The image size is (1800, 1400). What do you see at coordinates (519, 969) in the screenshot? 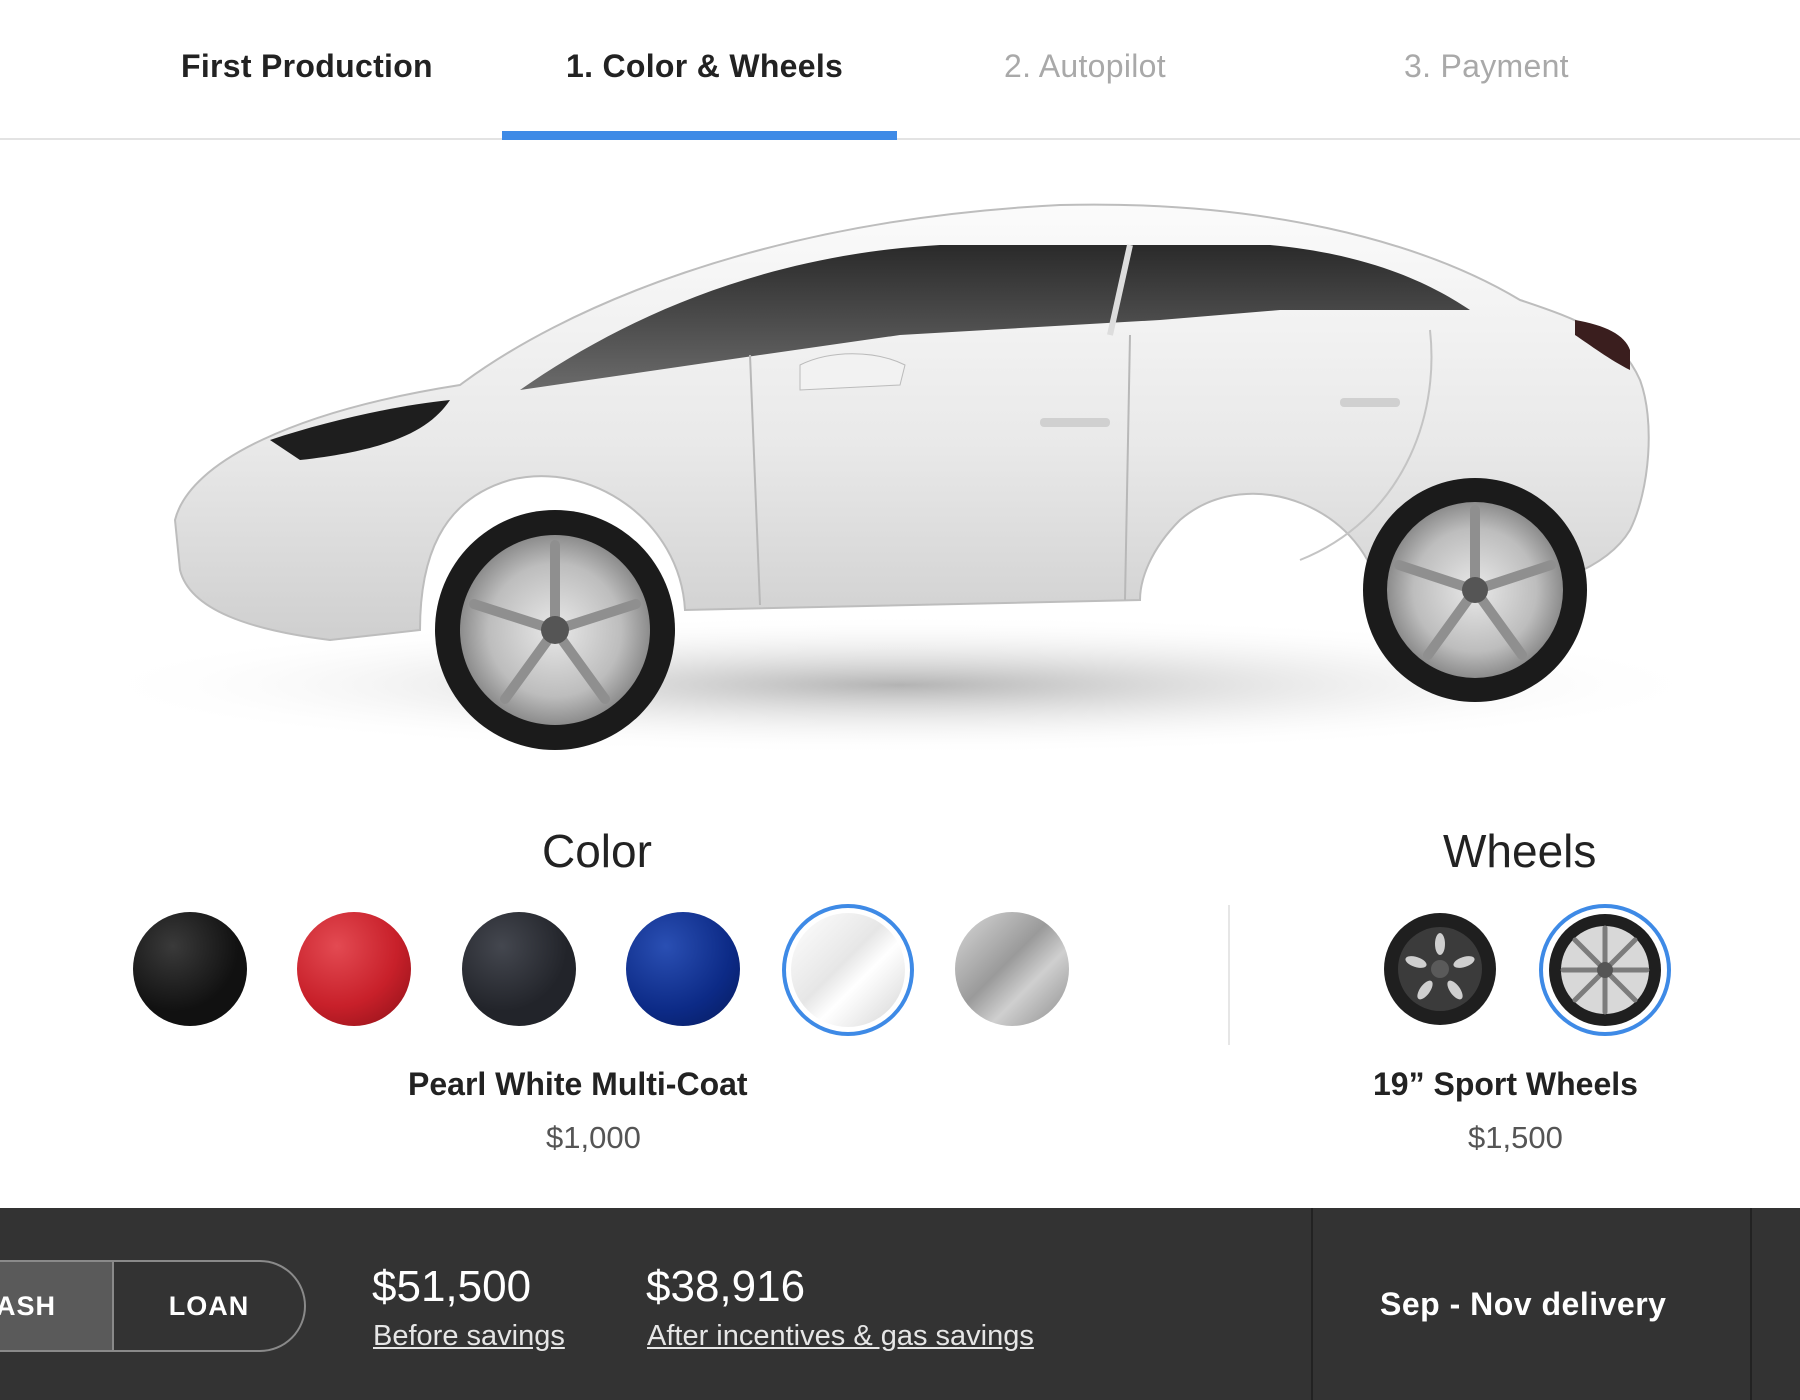
I see `midnight-silver-swatch` at bounding box center [519, 969].